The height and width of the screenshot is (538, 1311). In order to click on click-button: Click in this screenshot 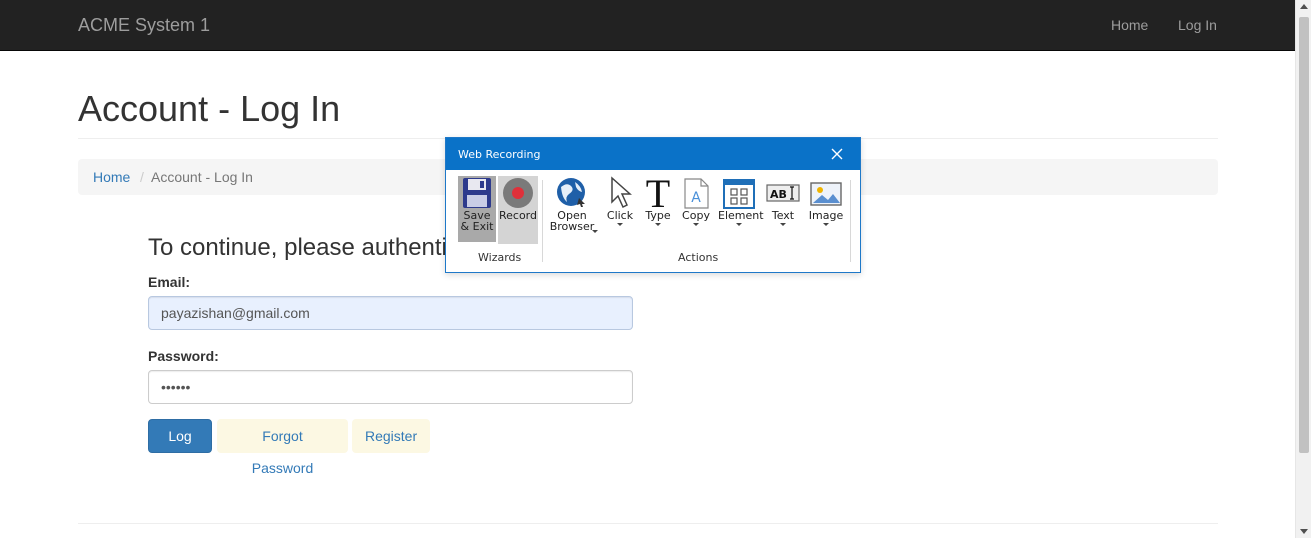, I will do `click(620, 201)`.